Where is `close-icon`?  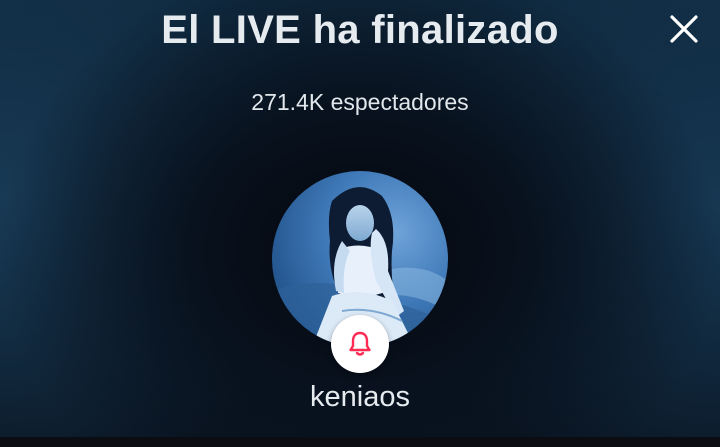
close-icon is located at coordinates (684, 29).